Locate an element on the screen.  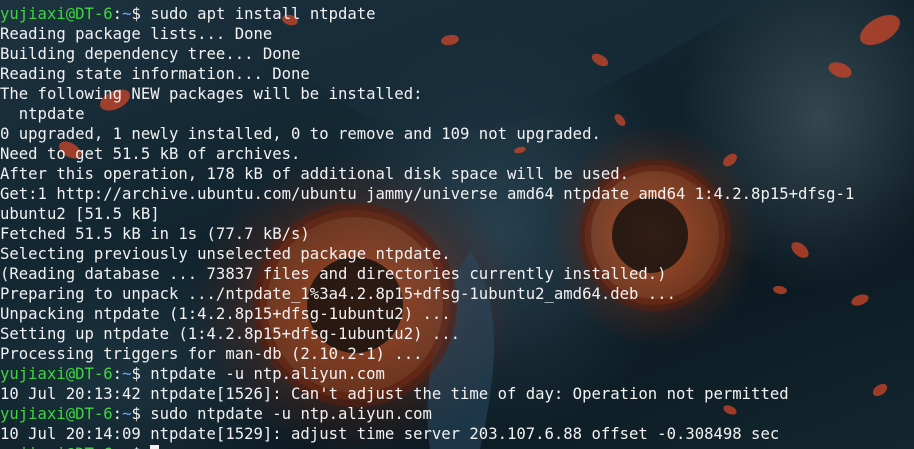
command-text: sudo apt install ntpdate is located at coordinates (263, 14).